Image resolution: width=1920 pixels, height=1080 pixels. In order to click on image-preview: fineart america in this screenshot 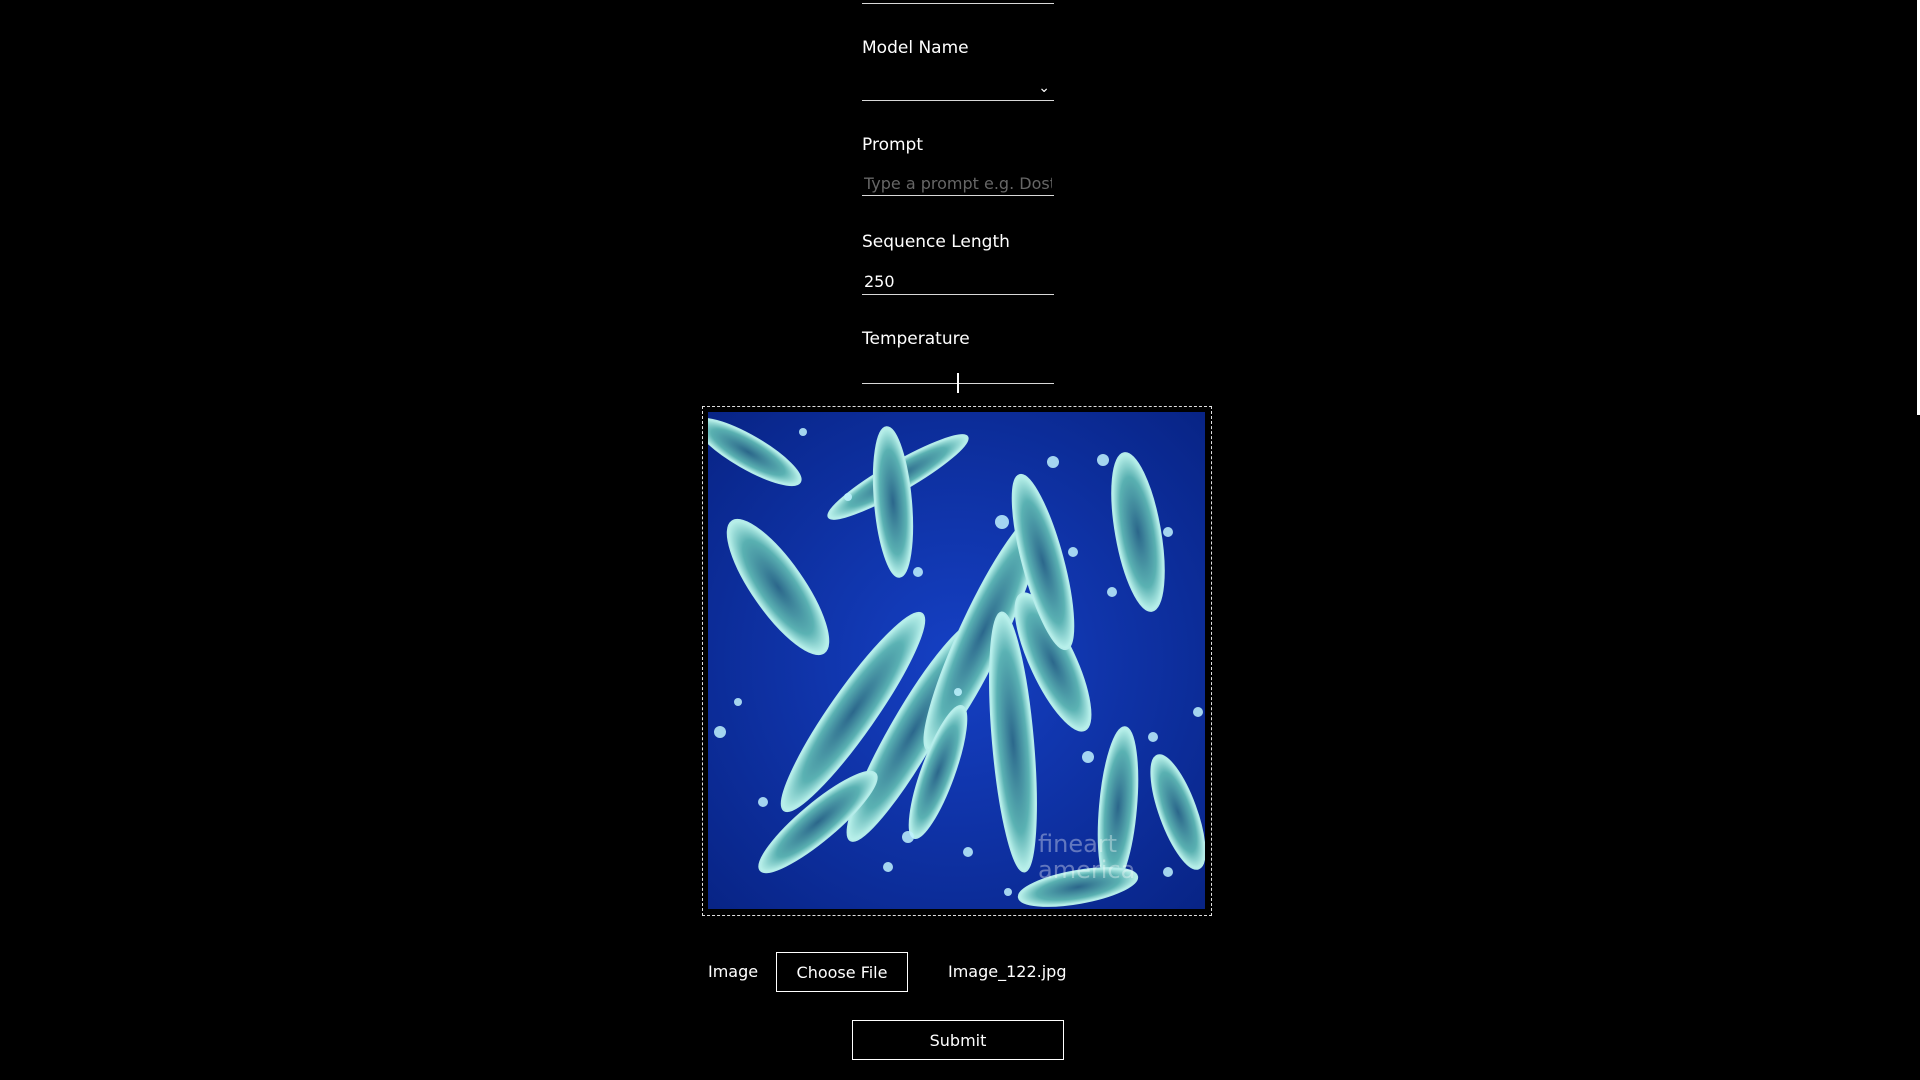, I will do `click(957, 661)`.